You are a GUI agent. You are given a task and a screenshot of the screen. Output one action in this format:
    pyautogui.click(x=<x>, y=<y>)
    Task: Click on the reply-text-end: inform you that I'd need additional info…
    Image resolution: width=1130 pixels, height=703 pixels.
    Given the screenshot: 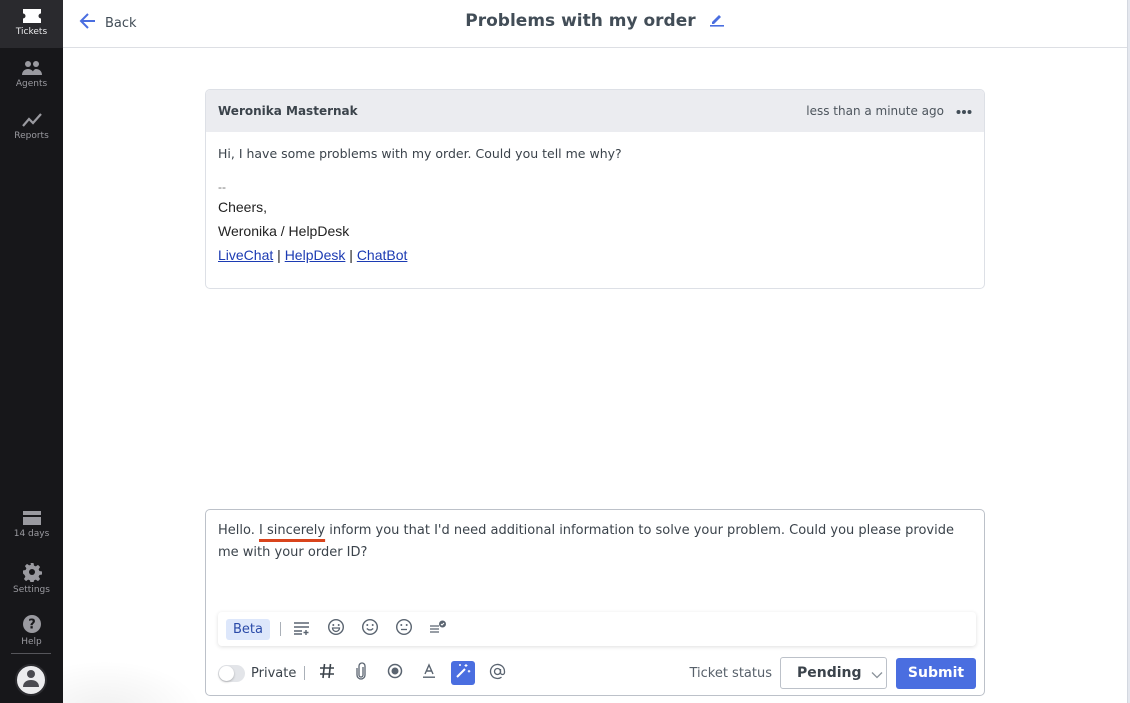 What is the action you would take?
    pyautogui.click(x=586, y=541)
    